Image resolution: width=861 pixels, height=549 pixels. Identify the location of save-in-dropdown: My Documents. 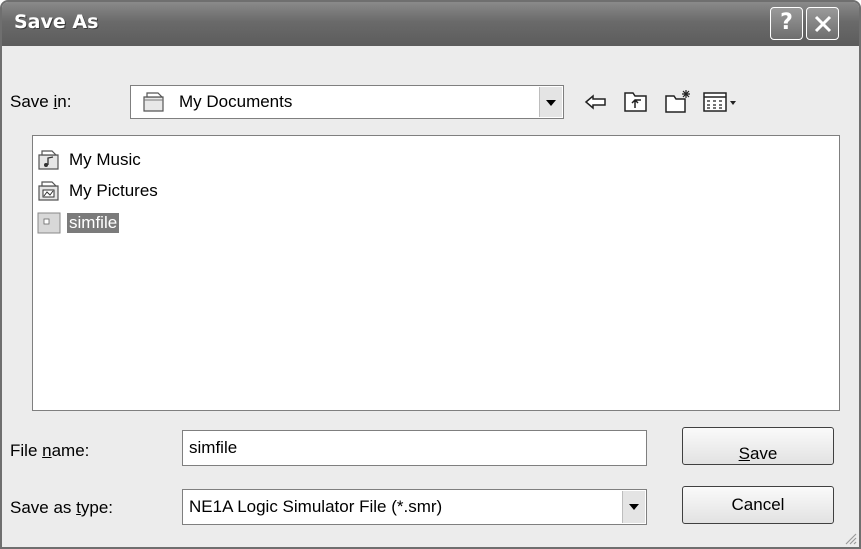
(347, 102).